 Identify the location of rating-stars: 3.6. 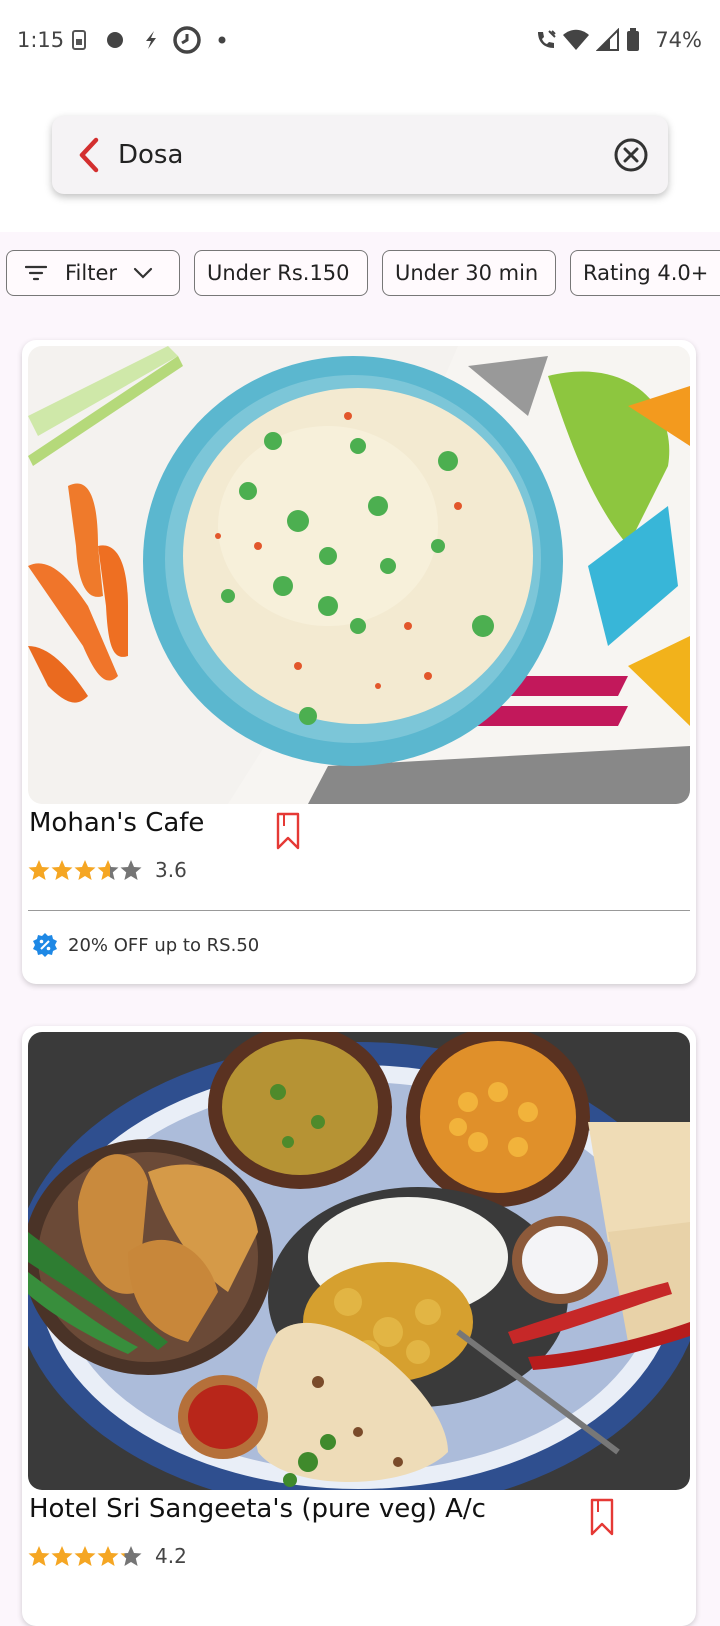
(107, 870).